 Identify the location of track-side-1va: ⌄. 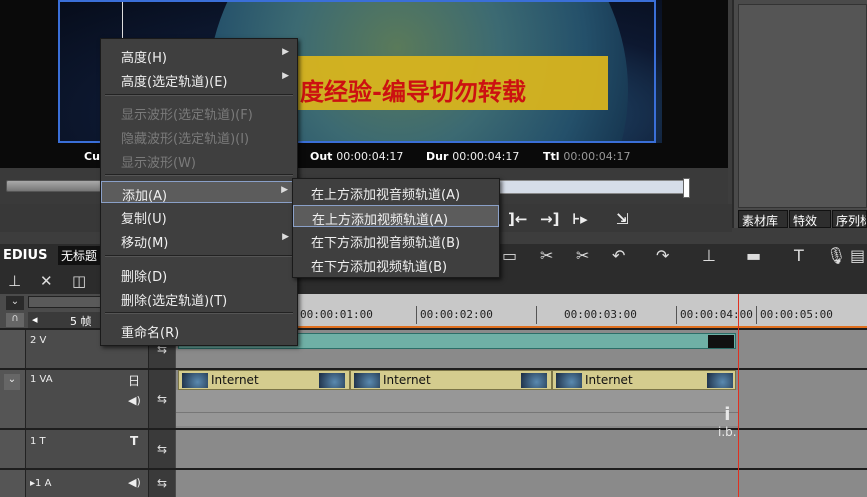
(13, 399).